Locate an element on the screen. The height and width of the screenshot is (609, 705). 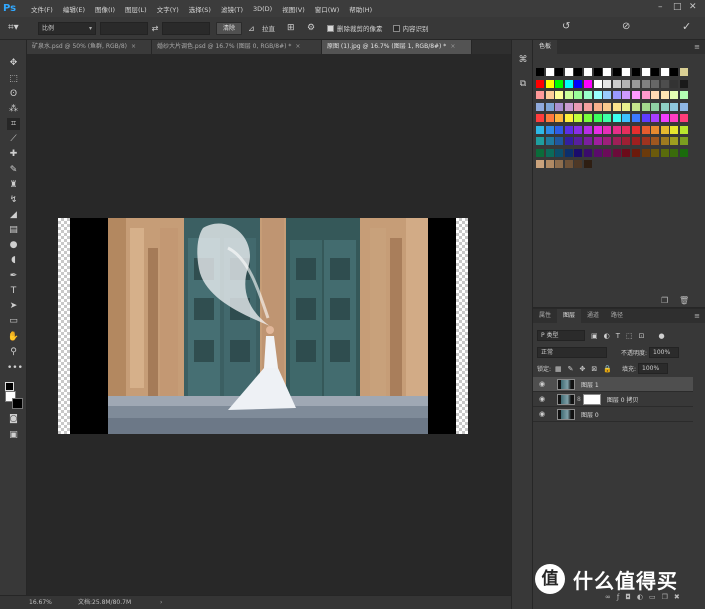
lock-transparent-icon: ▦ is located at coordinates (558, 369).